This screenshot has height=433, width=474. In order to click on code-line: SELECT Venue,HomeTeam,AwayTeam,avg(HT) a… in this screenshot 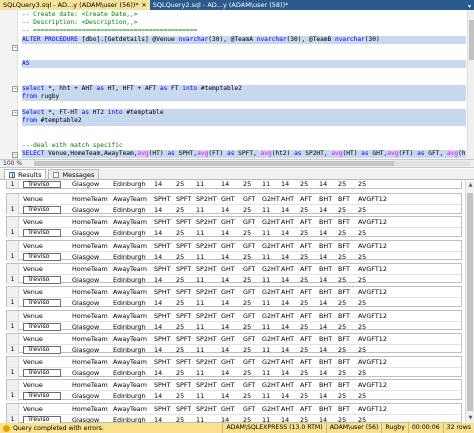, I will do `click(244, 154)`.